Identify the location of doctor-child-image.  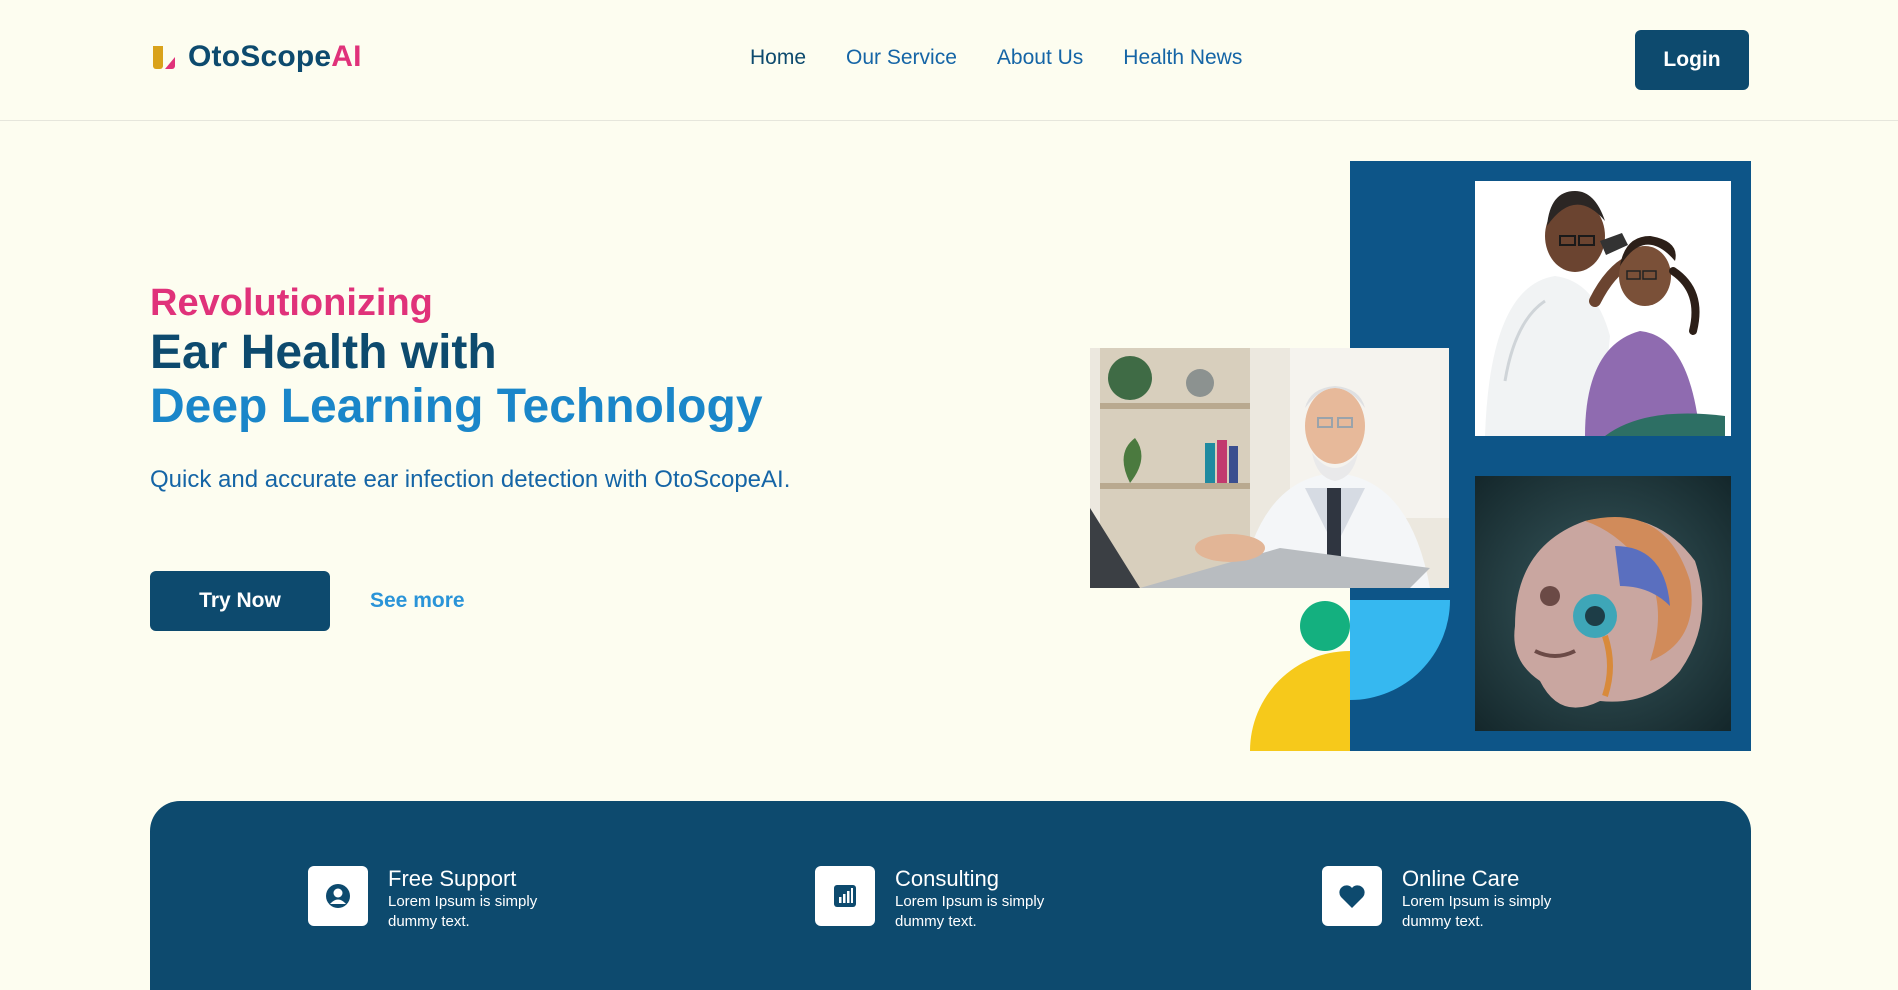
(1603, 308).